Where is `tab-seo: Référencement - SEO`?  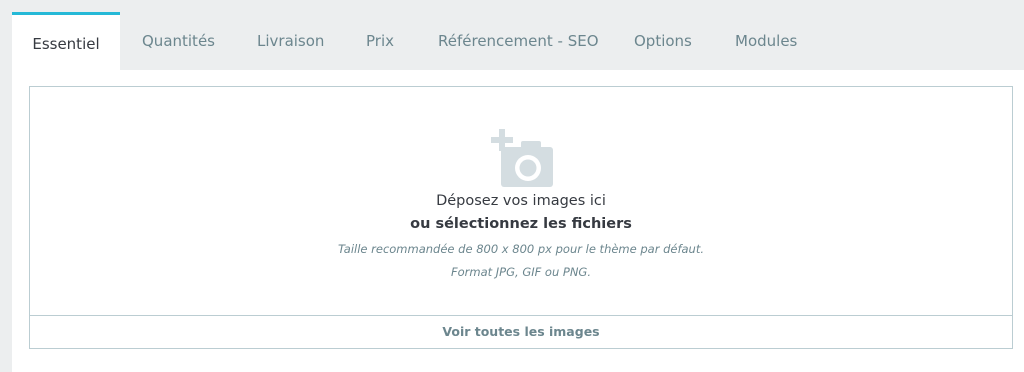
tab-seo: Référencement - SEO is located at coordinates (518, 41).